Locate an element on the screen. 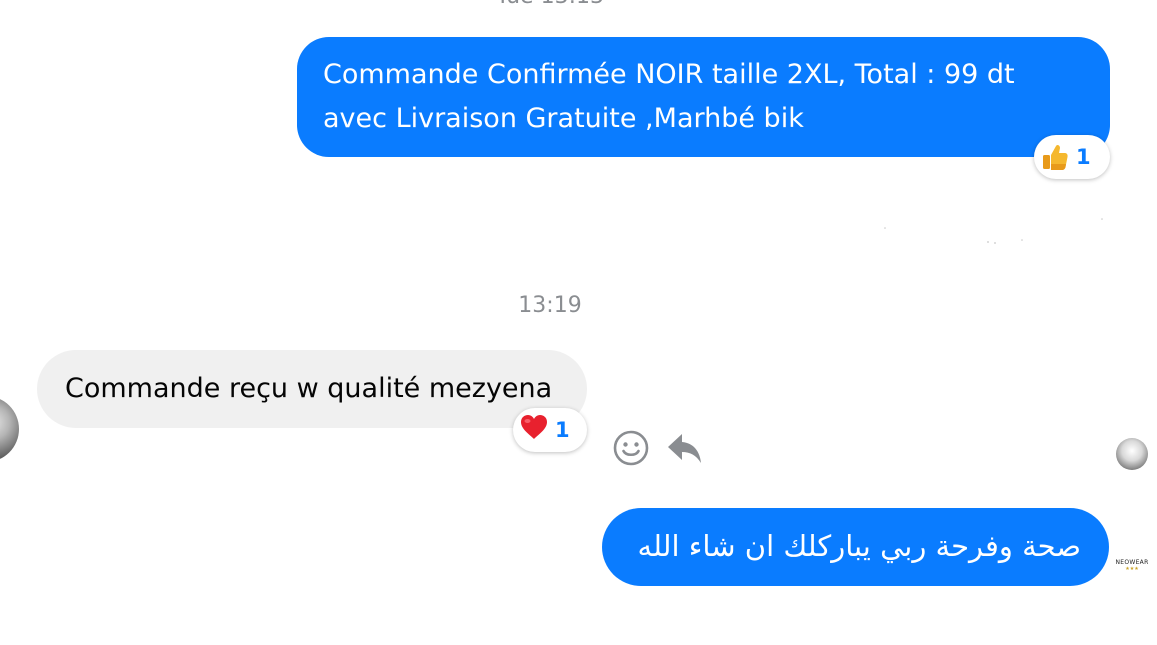  timestamp-top: Tue 13:13 is located at coordinates (550, 4).